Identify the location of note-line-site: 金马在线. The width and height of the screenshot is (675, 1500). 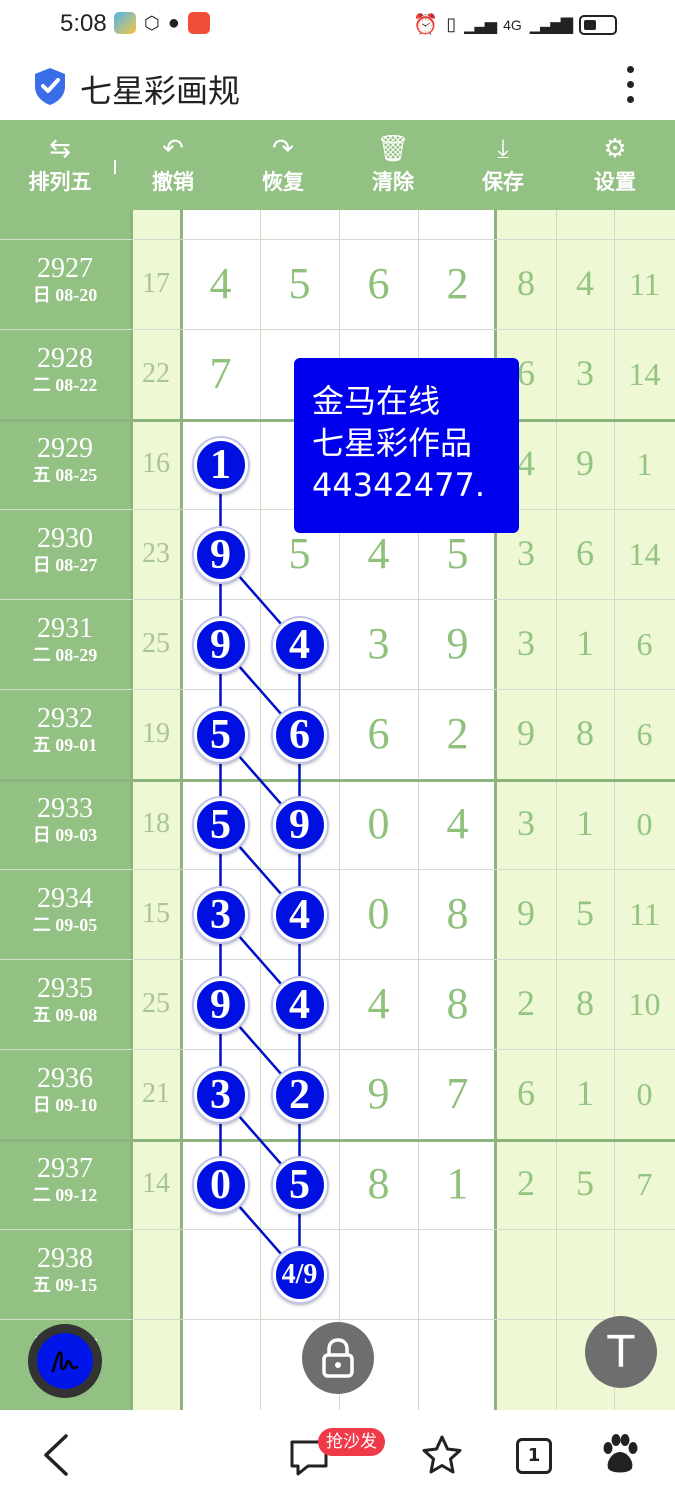
(376, 401).